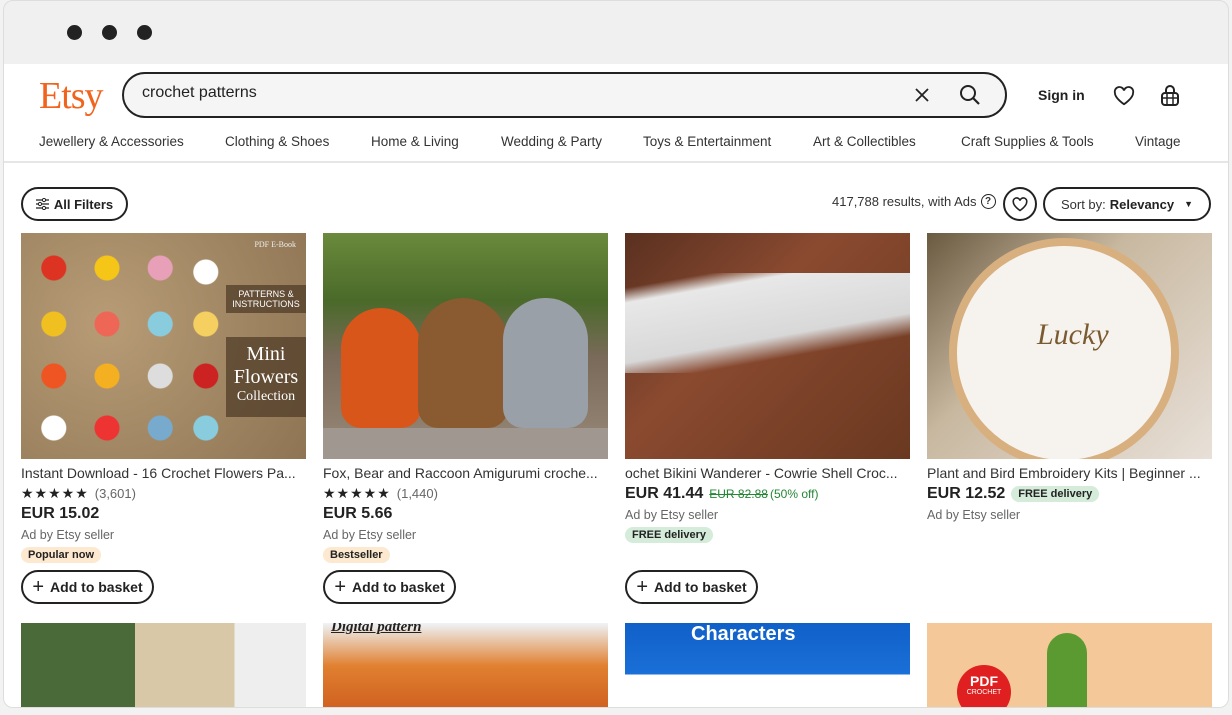 Image resolution: width=1232 pixels, height=715 pixels. What do you see at coordinates (1158, 141) in the screenshot?
I see `nav-vintage: Vintage` at bounding box center [1158, 141].